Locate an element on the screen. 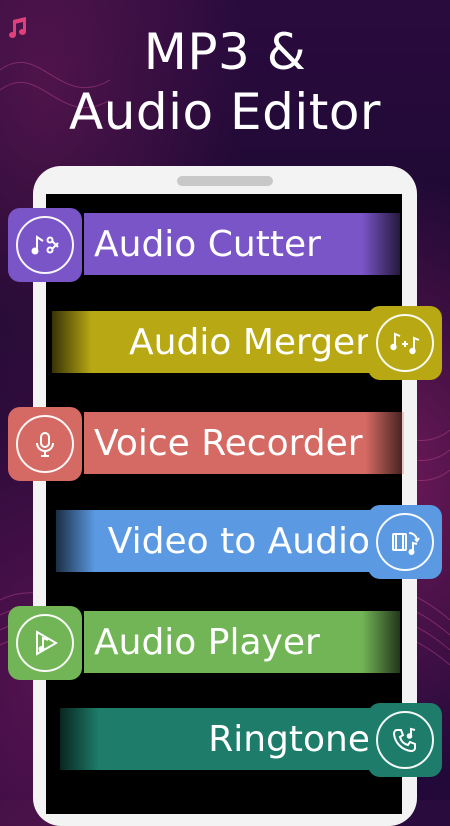 Image resolution: width=450 pixels, height=826 pixels. audio-merger-tile is located at coordinates (405, 343).